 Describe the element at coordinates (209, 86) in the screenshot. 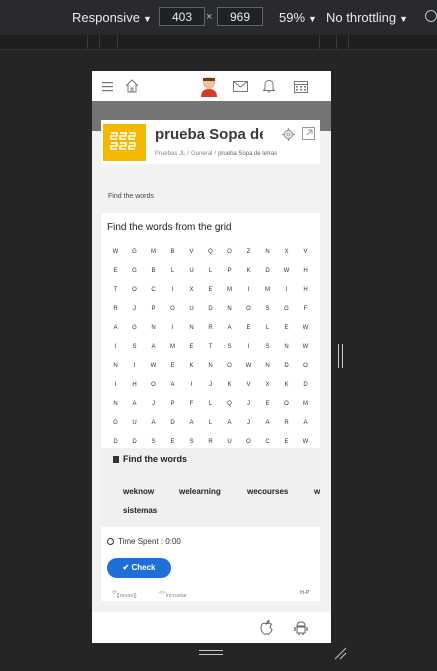

I see `avatar` at that location.